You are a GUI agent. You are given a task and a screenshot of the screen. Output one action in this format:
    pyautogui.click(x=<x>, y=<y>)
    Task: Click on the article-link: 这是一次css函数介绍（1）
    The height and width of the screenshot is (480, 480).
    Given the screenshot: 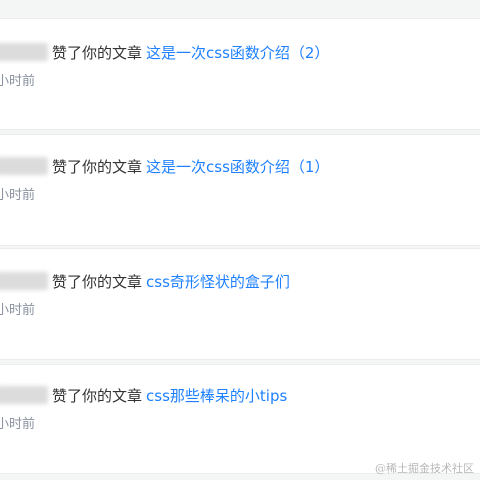 What is the action you would take?
    pyautogui.click(x=237, y=167)
    